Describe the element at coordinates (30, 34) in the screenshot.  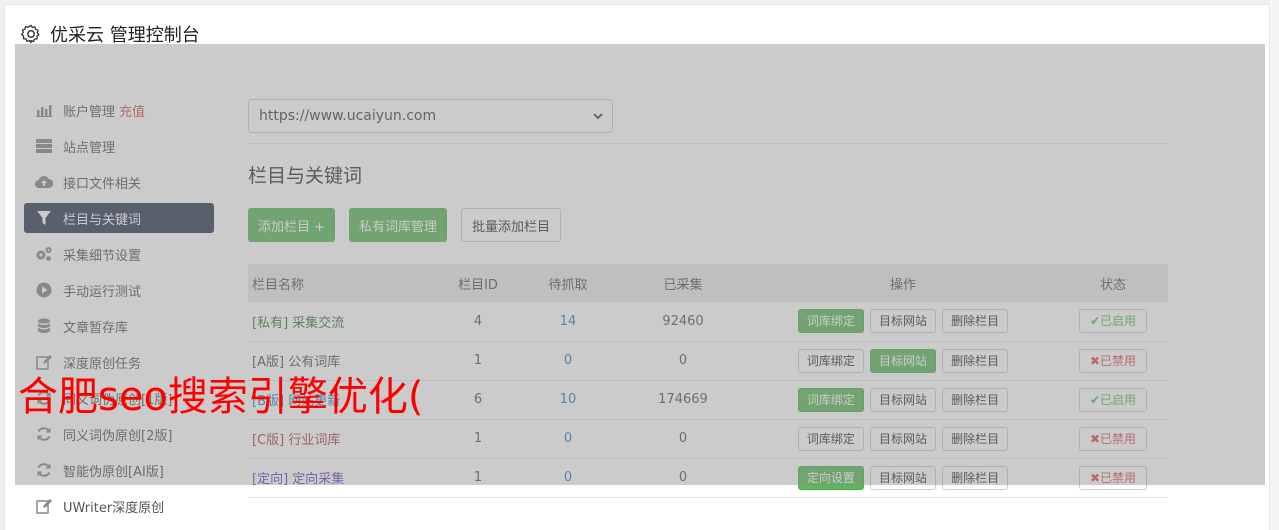
I see `gear-icon` at that location.